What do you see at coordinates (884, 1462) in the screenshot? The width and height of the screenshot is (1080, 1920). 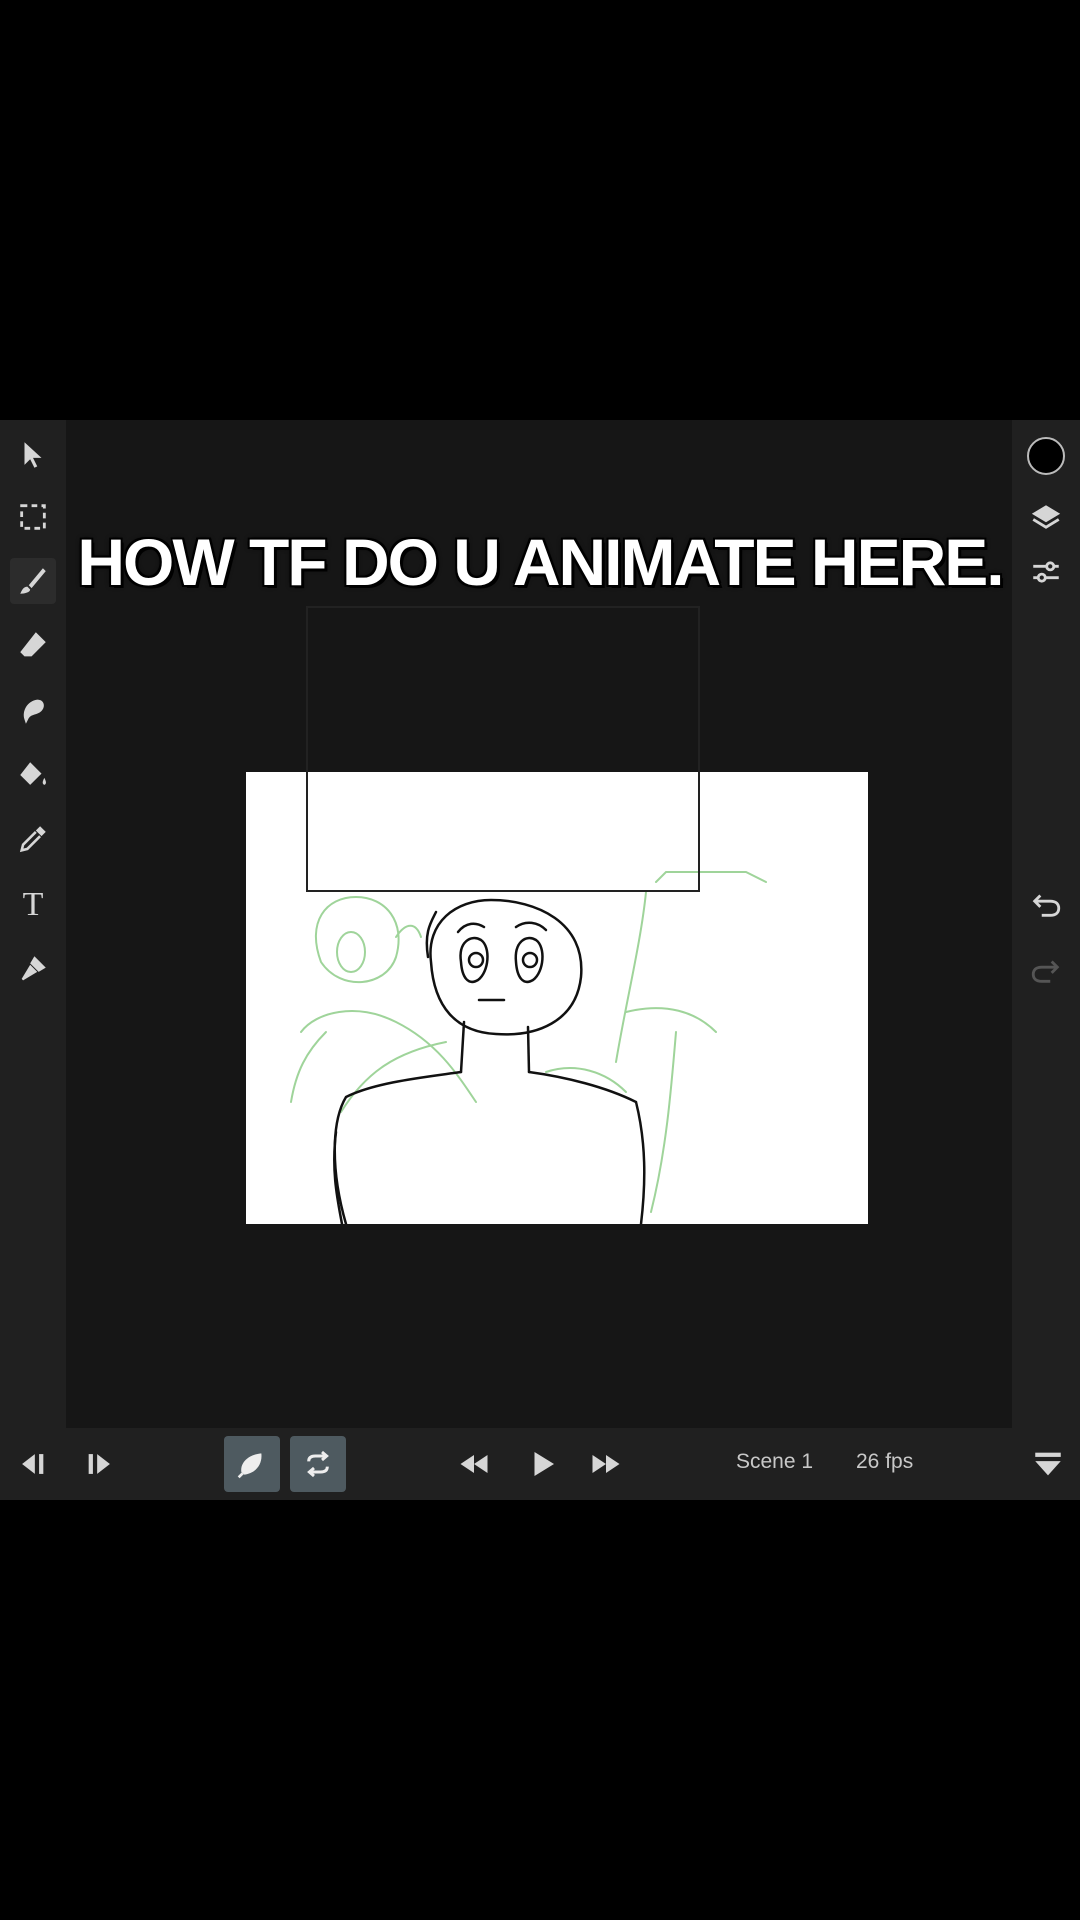 I see `fps-label: 26 fps` at bounding box center [884, 1462].